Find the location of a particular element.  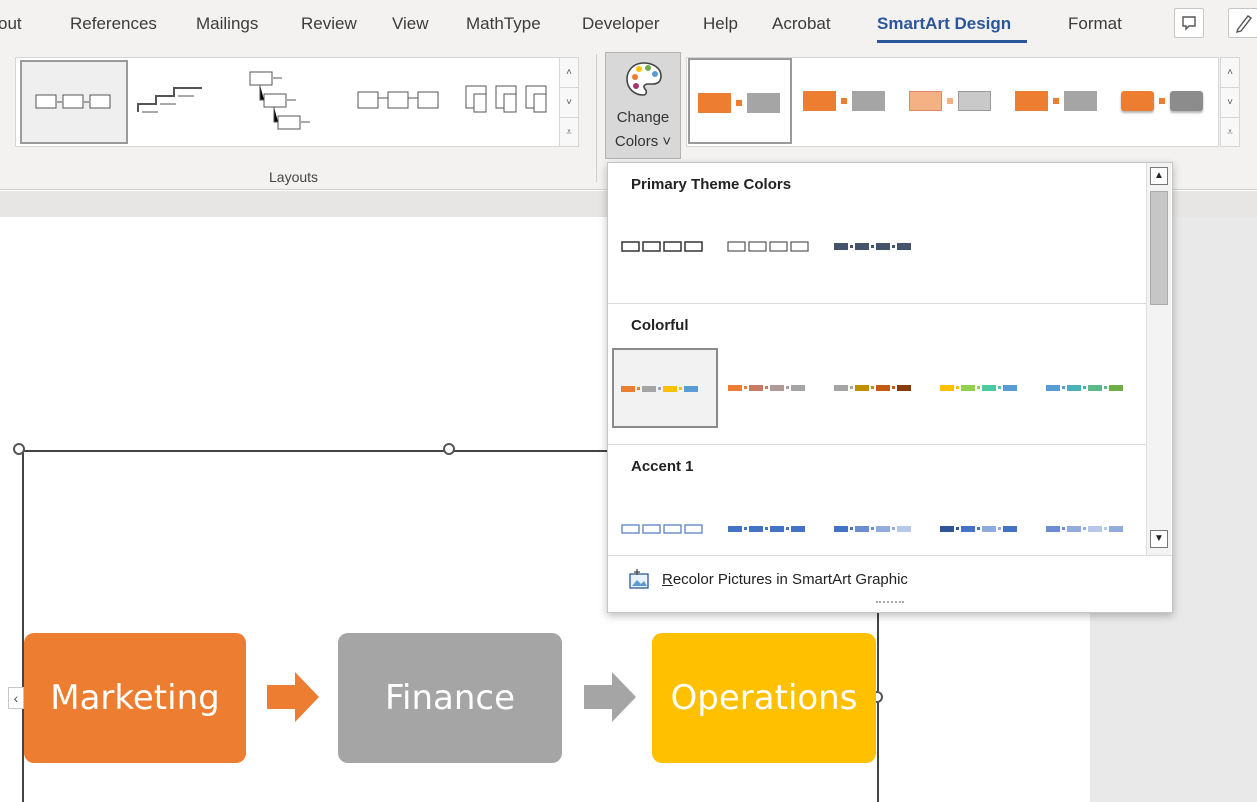

layout-option-process-lists is located at coordinates (404, 102).